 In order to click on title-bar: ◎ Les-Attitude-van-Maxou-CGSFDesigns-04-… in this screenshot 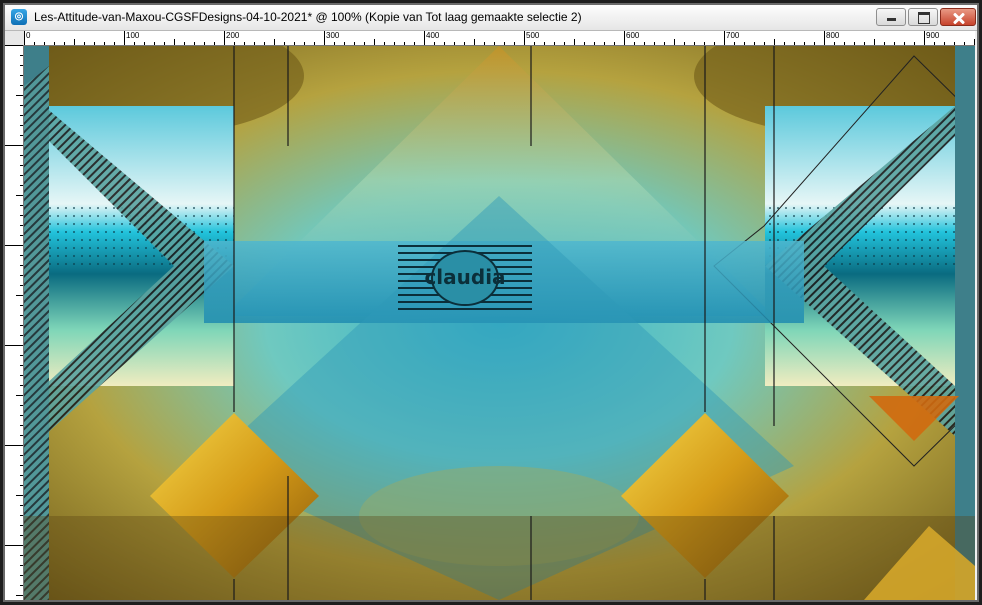, I will do `click(491, 18)`.